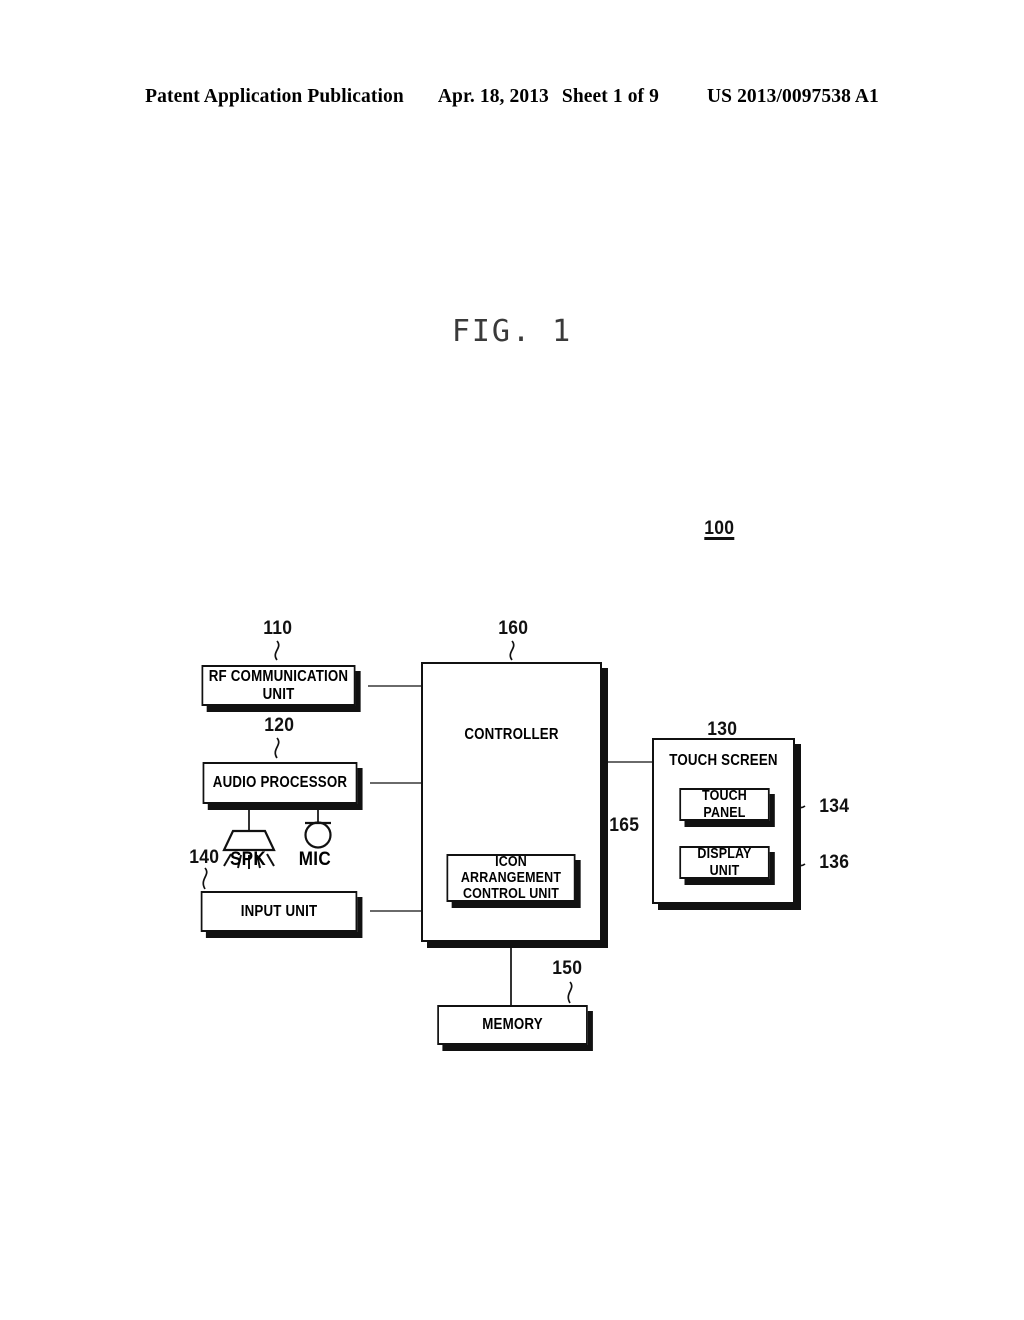 This screenshot has width=1024, height=1320. I want to click on block-memory: MEMORY, so click(512, 1025).